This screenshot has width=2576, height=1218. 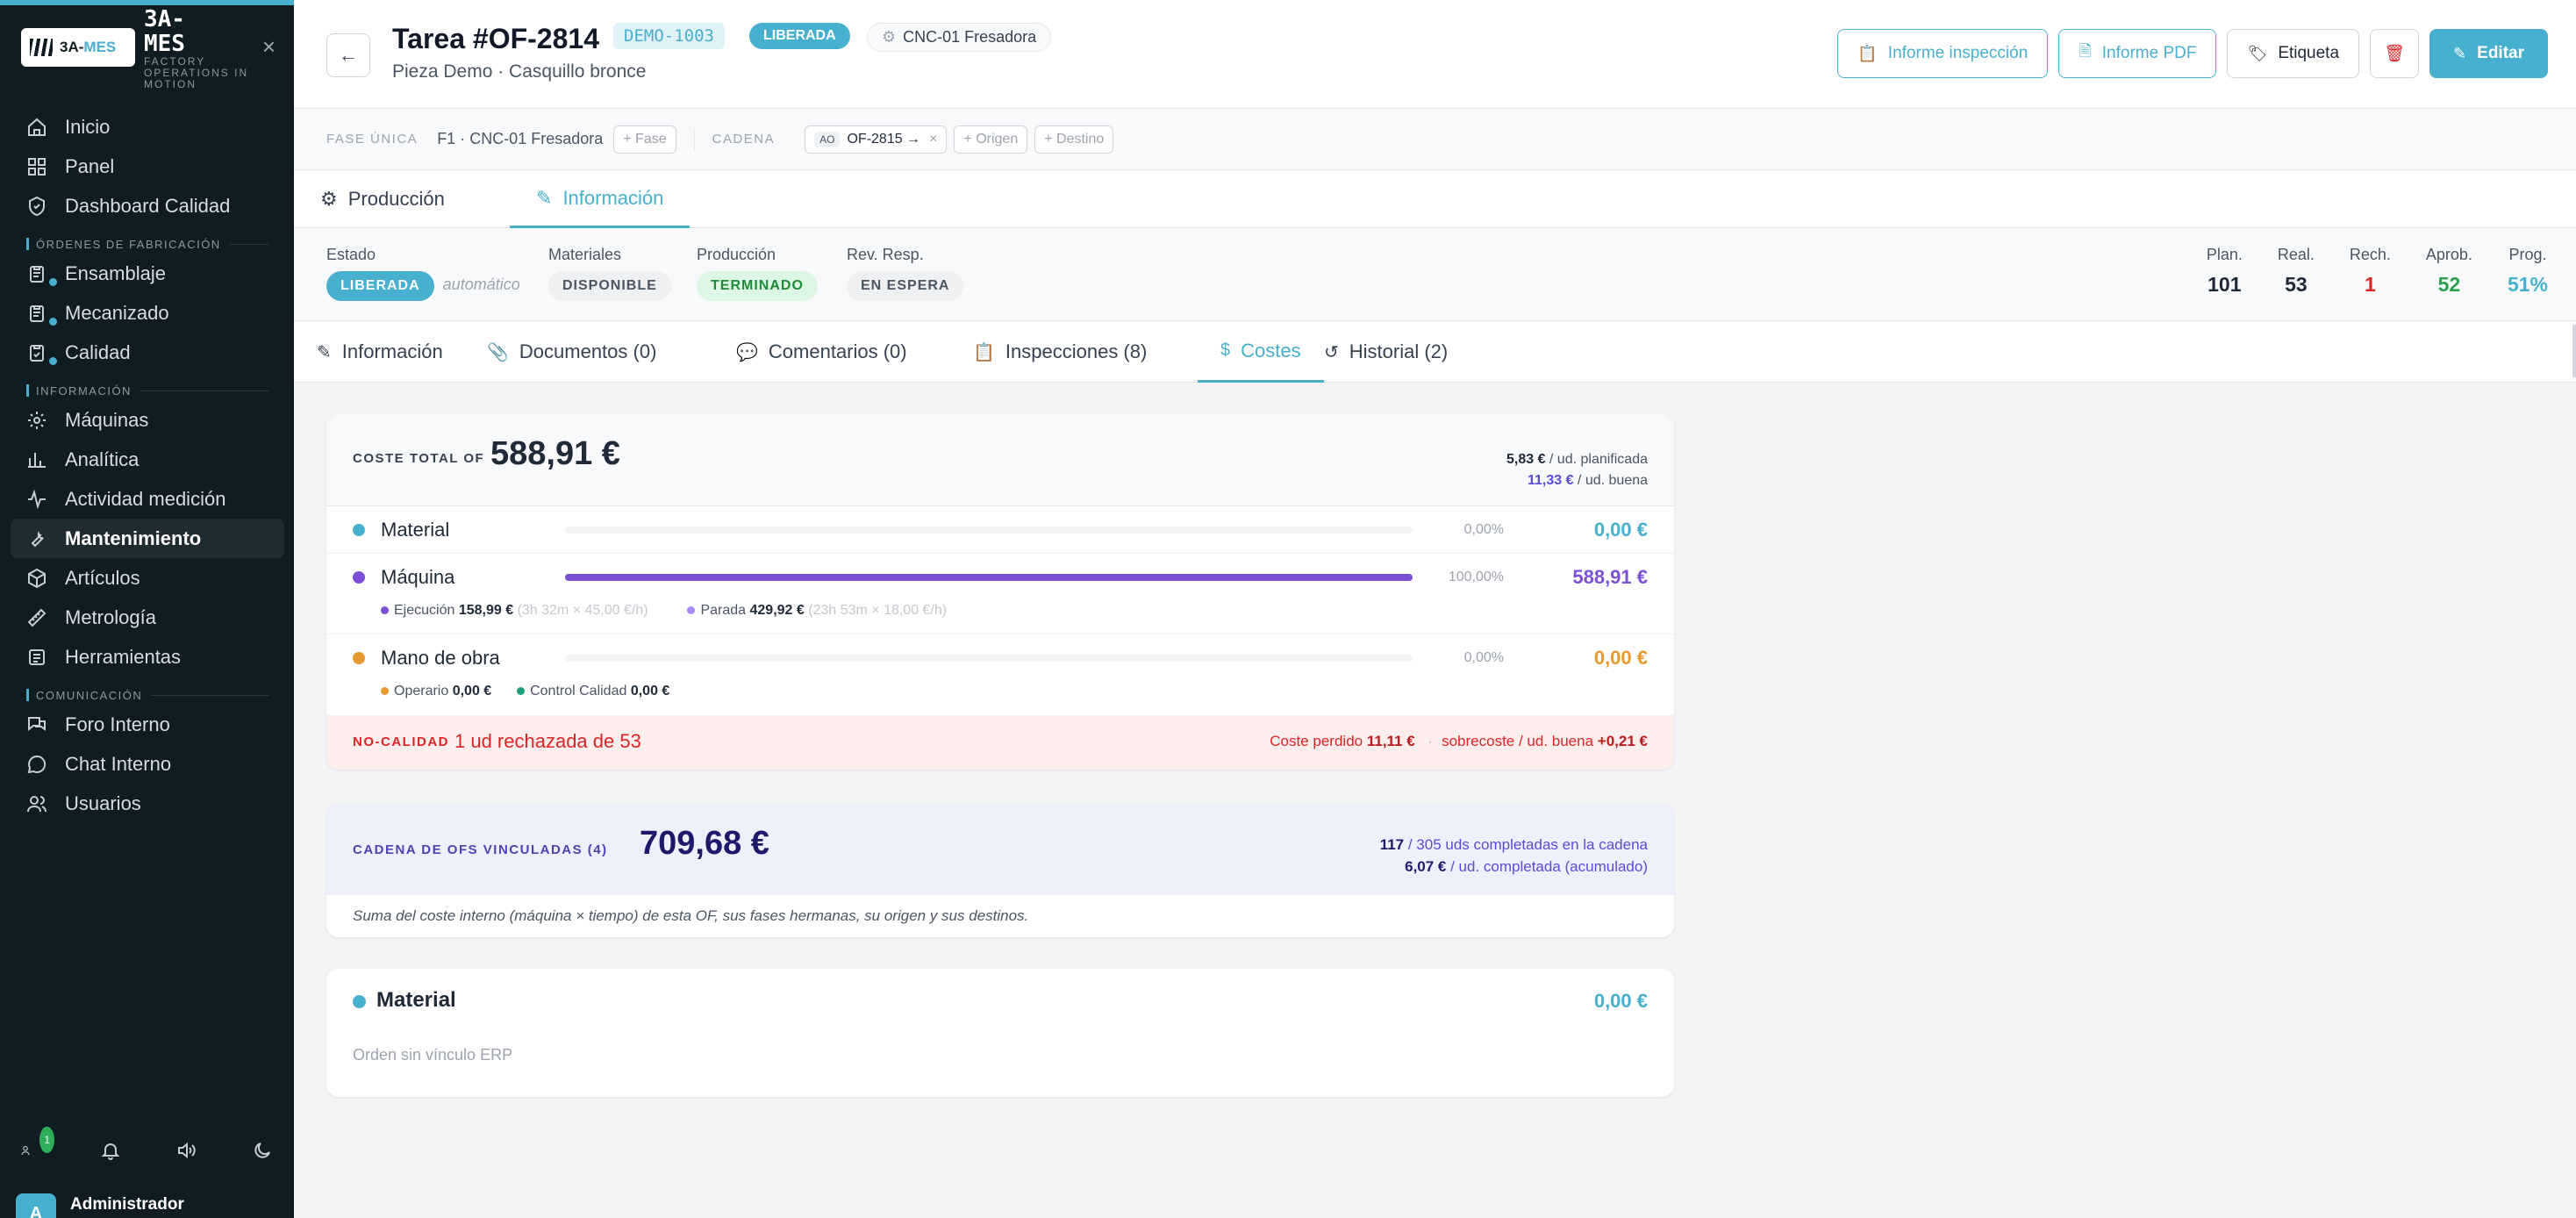 What do you see at coordinates (385, 691) in the screenshot?
I see `operator-dot` at bounding box center [385, 691].